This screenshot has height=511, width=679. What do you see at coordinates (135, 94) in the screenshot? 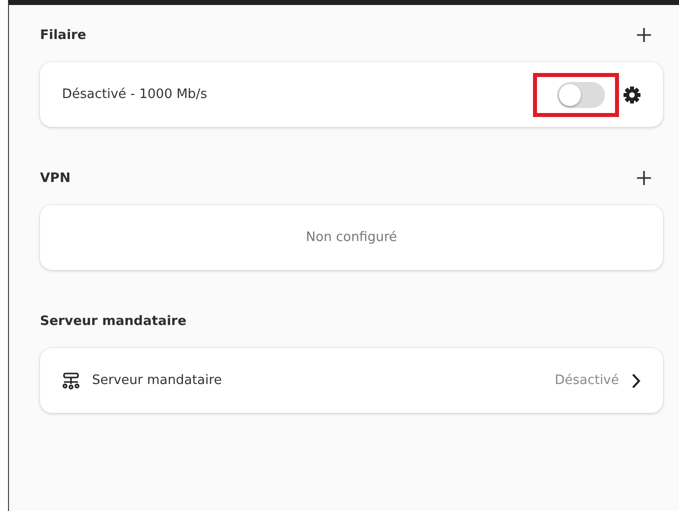
I see `row-label: Désactivé - 1000 Mb/s` at bounding box center [135, 94].